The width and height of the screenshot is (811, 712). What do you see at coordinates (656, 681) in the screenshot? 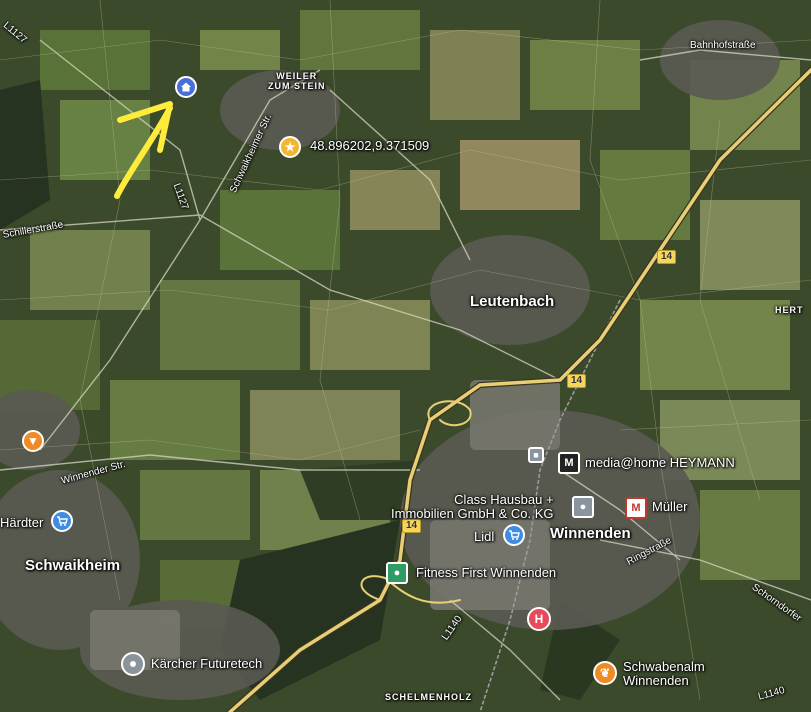
I see `poi-label-line: Winnenden` at bounding box center [656, 681].